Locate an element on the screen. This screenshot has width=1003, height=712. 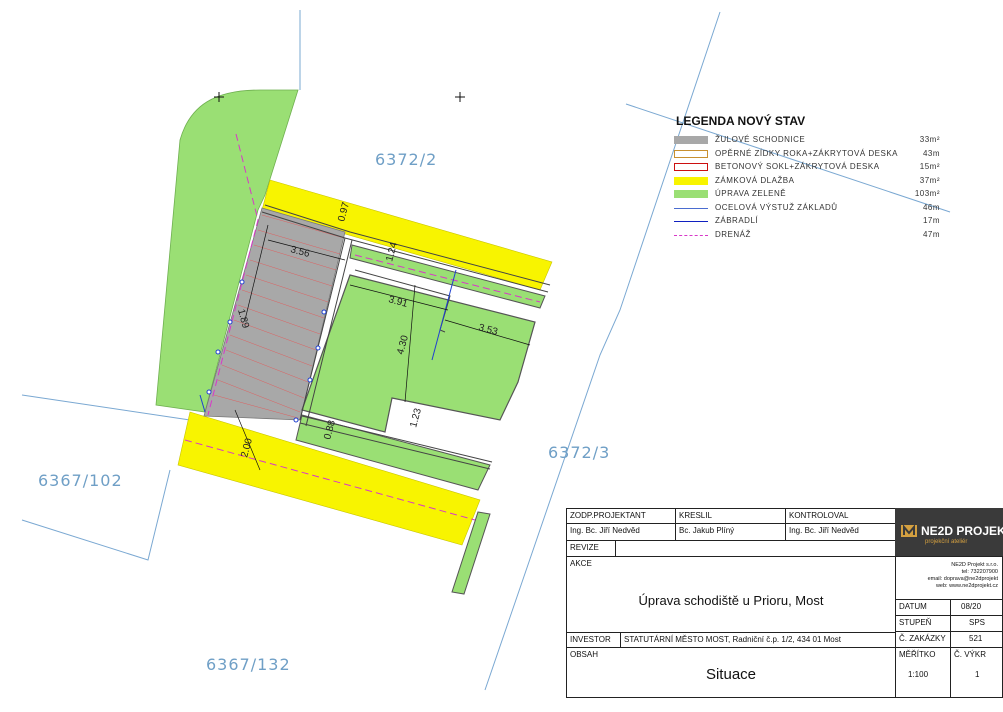
stupen-label: STUPEŇ is located at coordinates (915, 622).